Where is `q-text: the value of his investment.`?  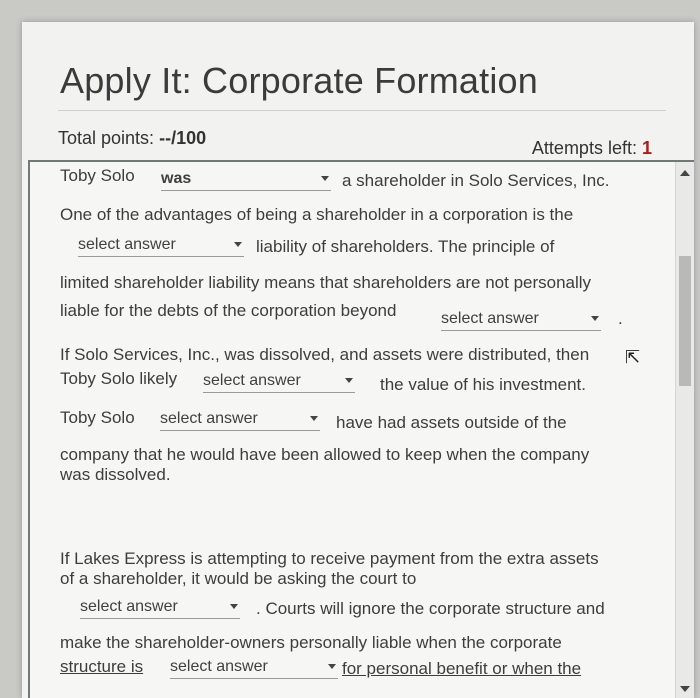
q-text: the value of his investment. is located at coordinates (483, 384).